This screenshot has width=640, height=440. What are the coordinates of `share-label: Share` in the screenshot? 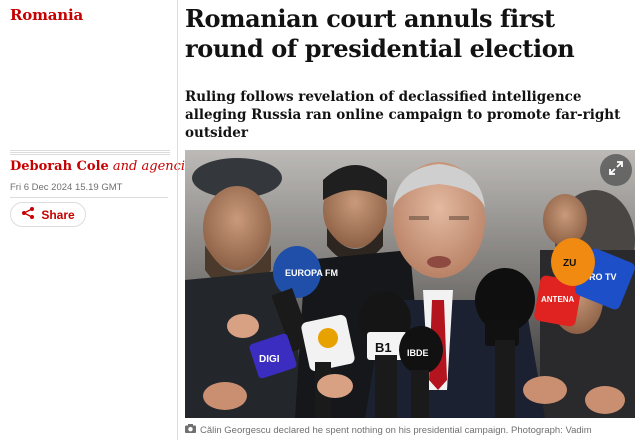 It's located at (58, 214).